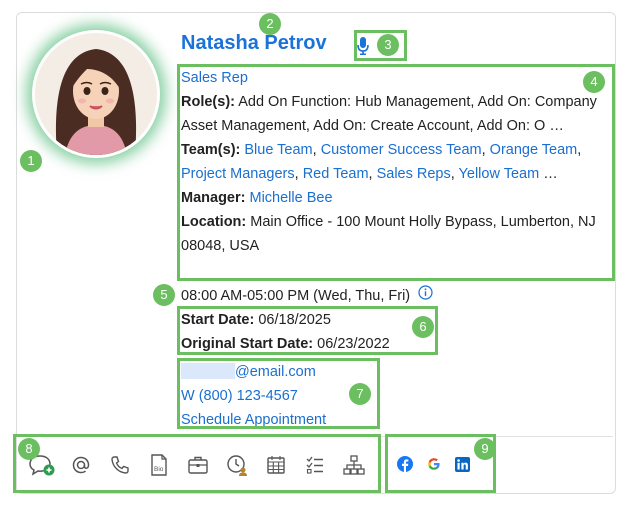 This screenshot has height=510, width=630. I want to click on avatar, so click(96, 94).